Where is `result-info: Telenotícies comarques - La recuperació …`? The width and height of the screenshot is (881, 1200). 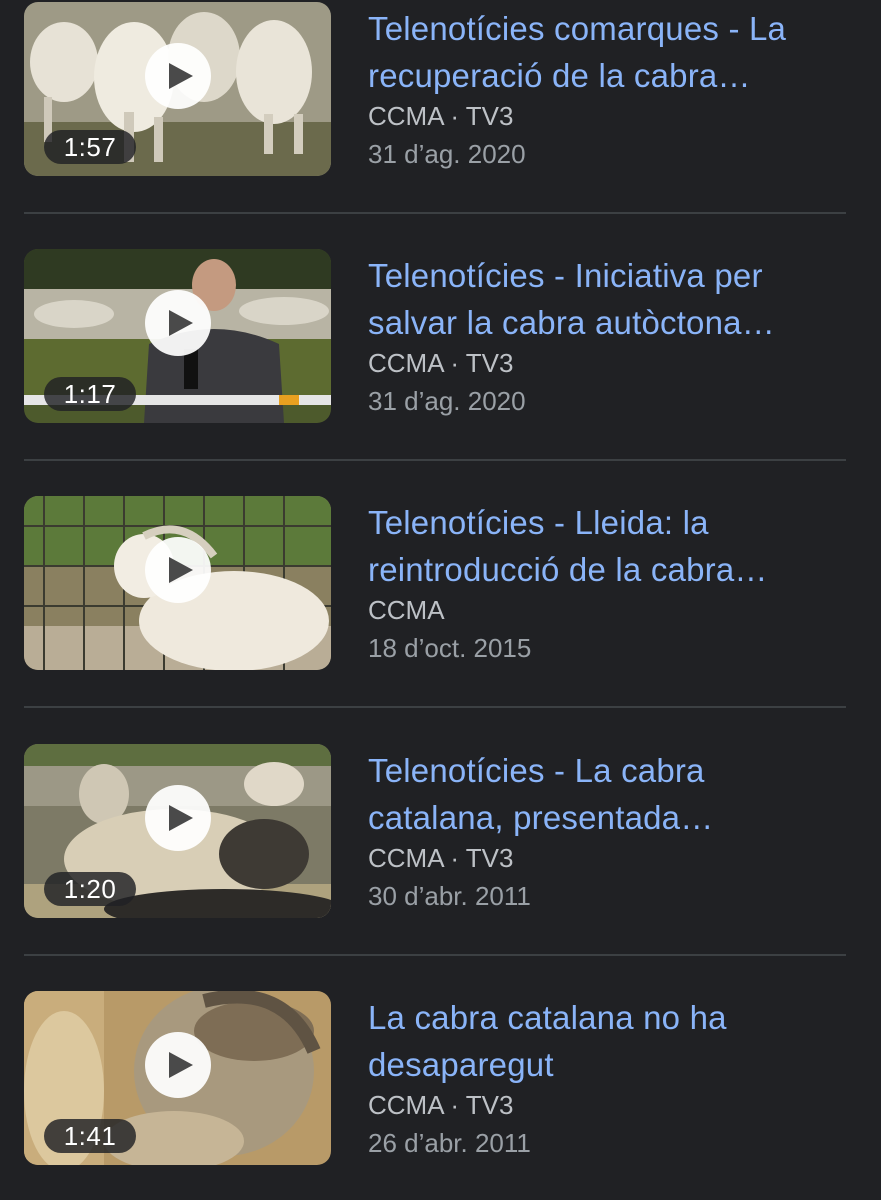 result-info: Telenotícies comarques - La recuperació … is located at coordinates (608, 86).